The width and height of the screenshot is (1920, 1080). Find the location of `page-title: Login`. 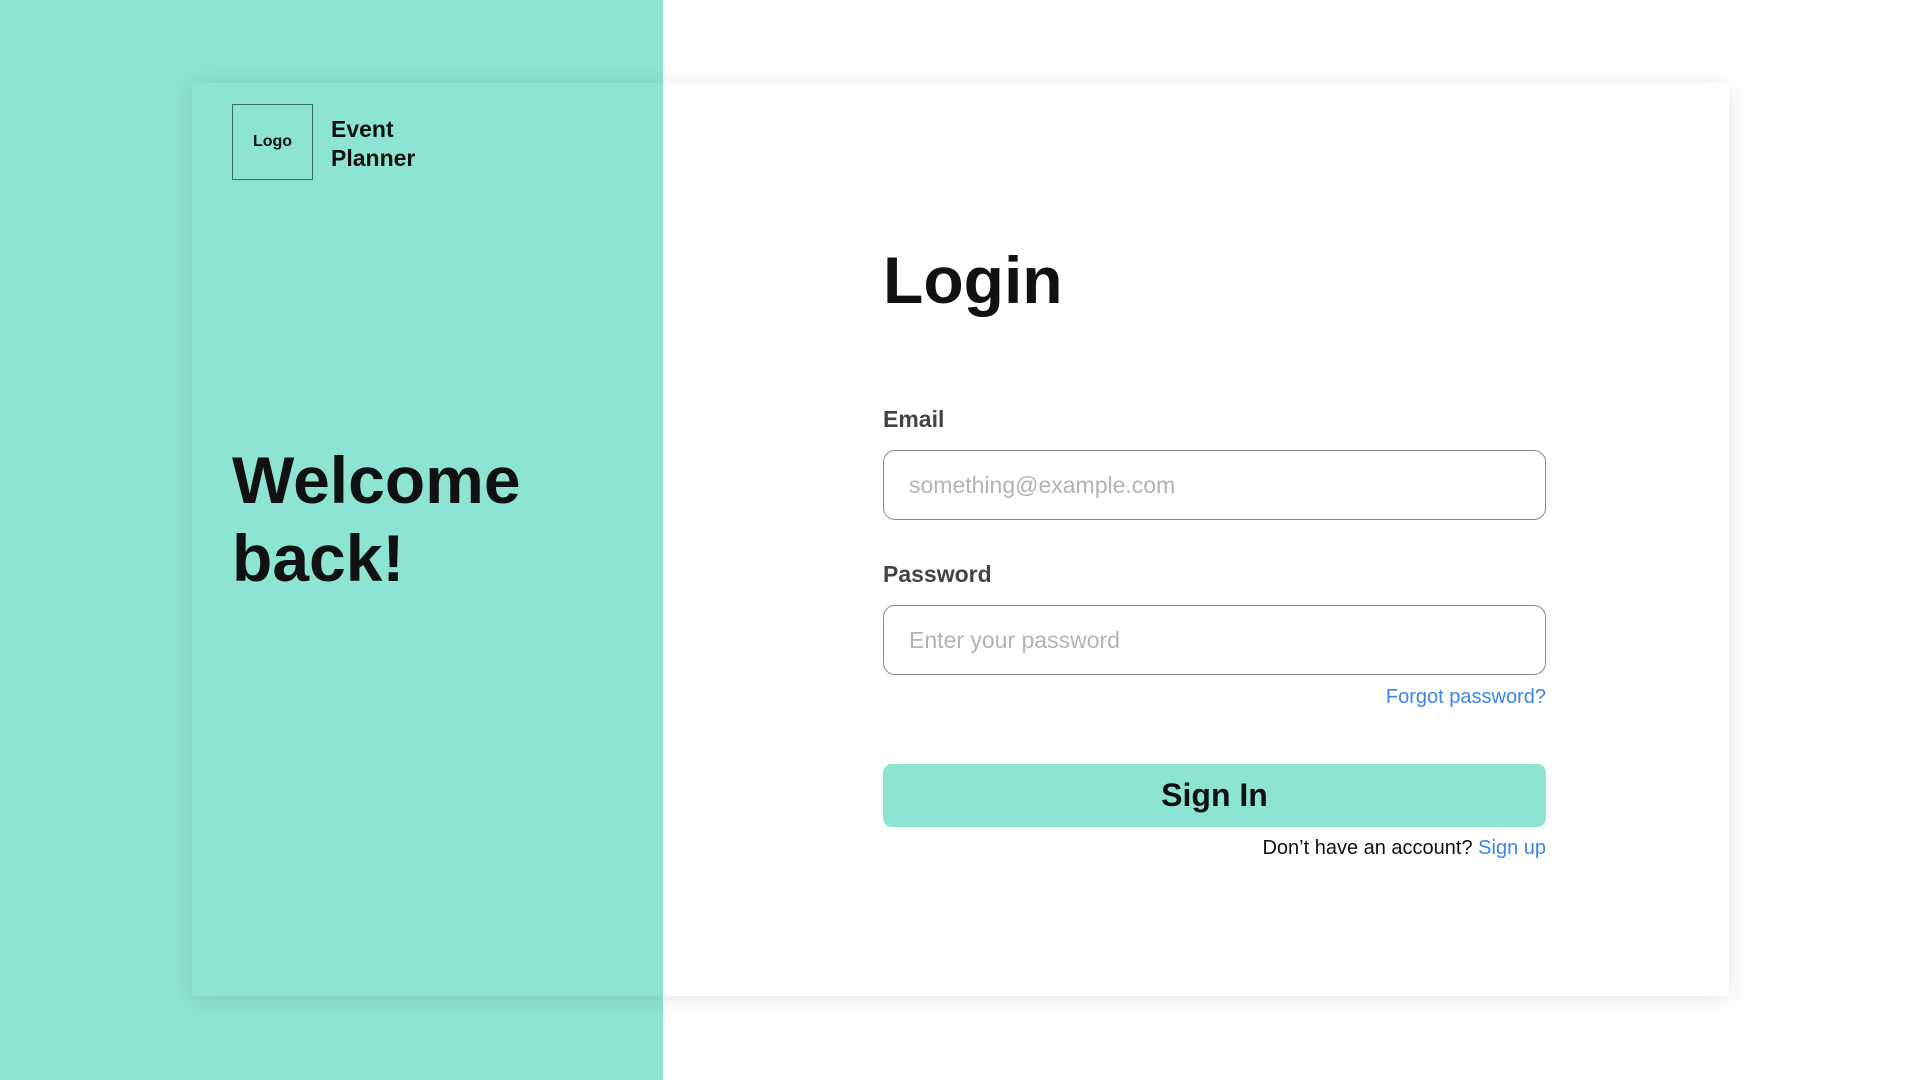

page-title: Login is located at coordinates (973, 280).